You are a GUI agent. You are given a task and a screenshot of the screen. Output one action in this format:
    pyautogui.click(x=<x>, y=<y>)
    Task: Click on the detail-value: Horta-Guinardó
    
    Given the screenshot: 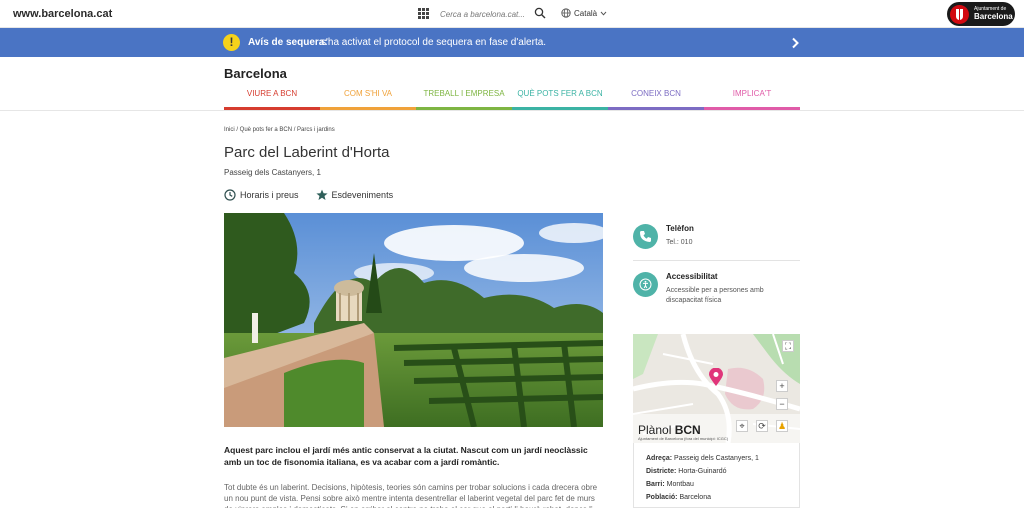 What is the action you would take?
    pyautogui.click(x=702, y=471)
    